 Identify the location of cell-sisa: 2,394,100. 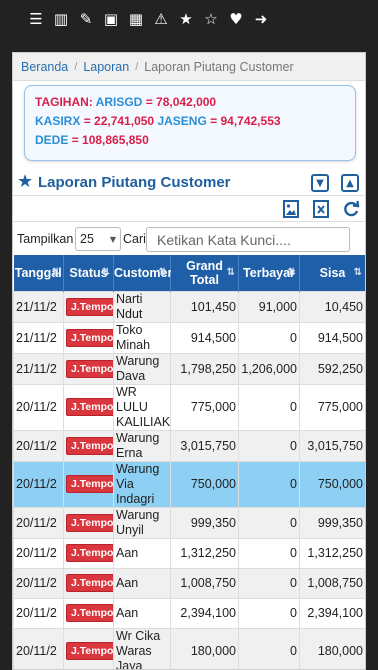
(332, 613).